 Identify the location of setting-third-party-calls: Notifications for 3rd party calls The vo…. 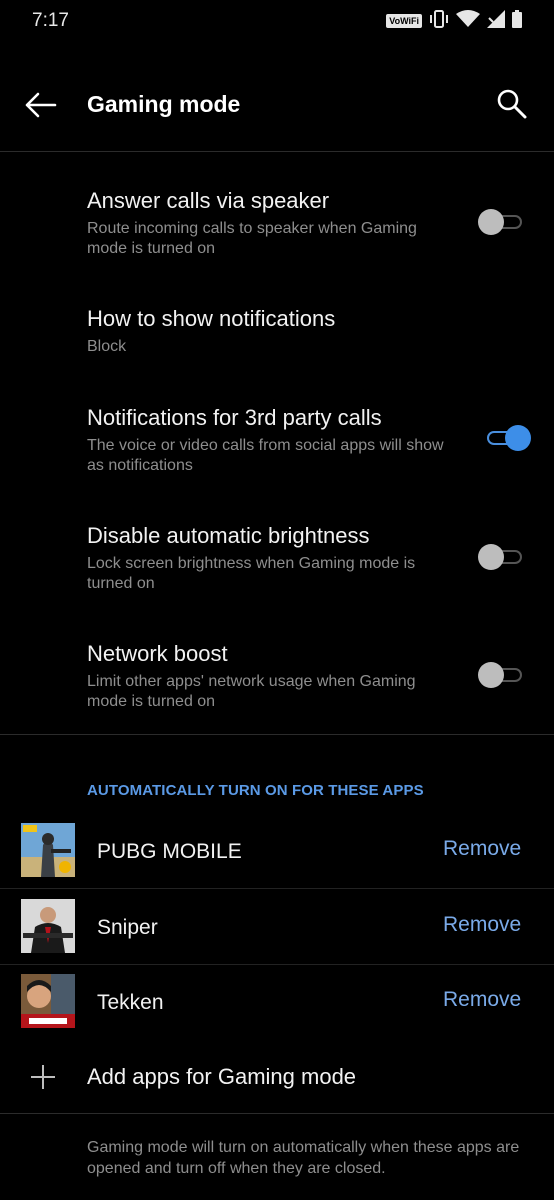
(277, 445).